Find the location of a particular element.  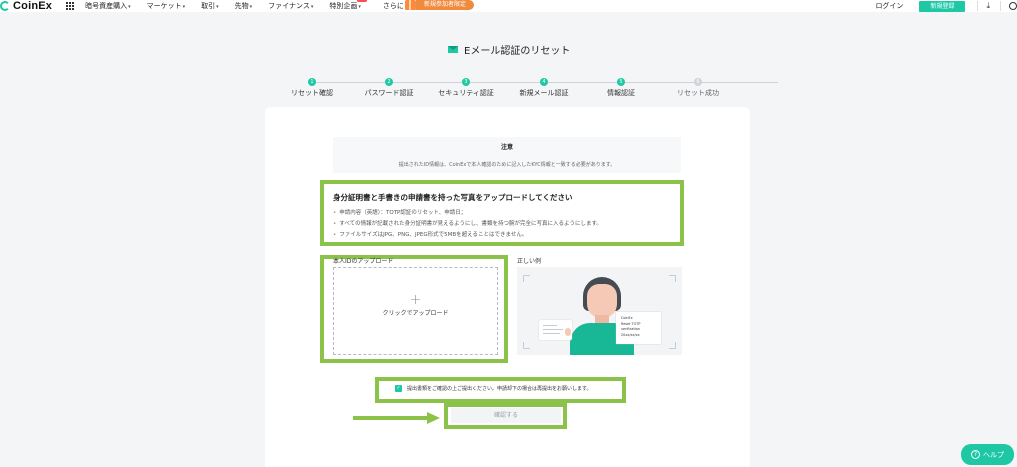

agreement-text: 提出書類をご確認の上ご提出ください。申請却下の場合は再提出をお願いします。 is located at coordinates (499, 388).